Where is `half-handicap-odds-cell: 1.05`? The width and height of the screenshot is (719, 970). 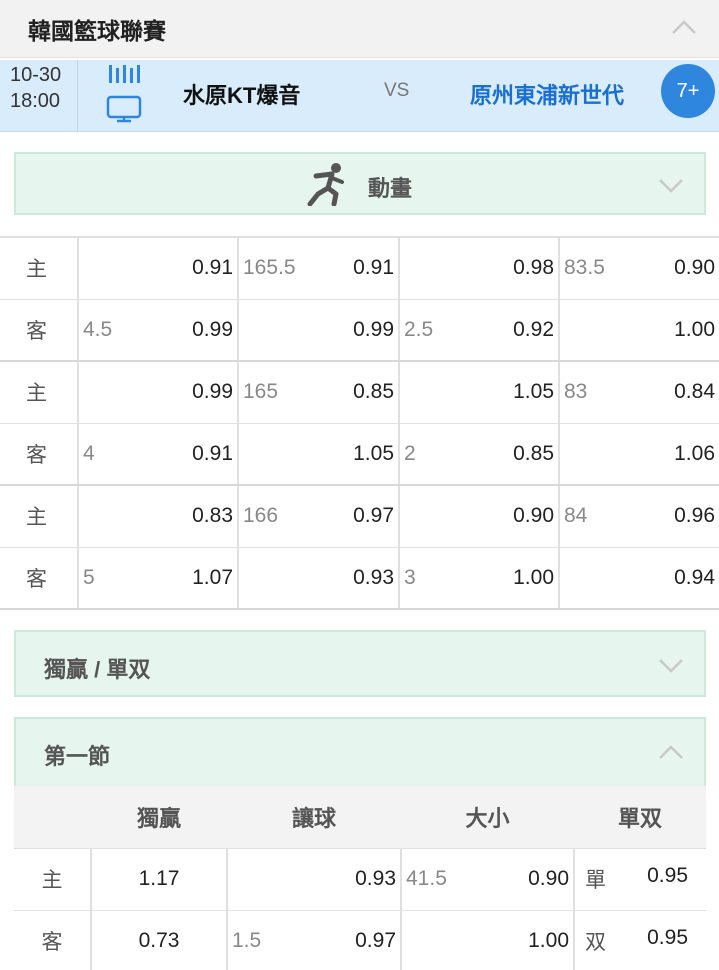 half-handicap-odds-cell: 1.05 is located at coordinates (479, 392).